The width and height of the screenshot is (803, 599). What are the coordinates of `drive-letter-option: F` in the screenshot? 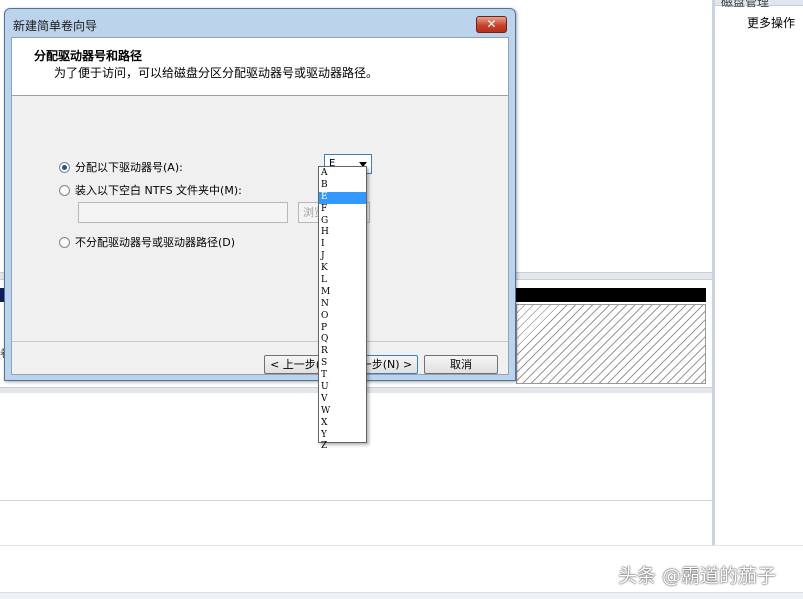 It's located at (342, 210).